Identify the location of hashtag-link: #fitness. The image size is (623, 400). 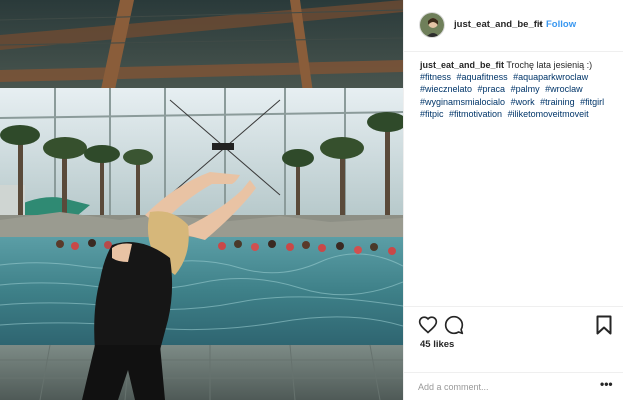
(435, 77).